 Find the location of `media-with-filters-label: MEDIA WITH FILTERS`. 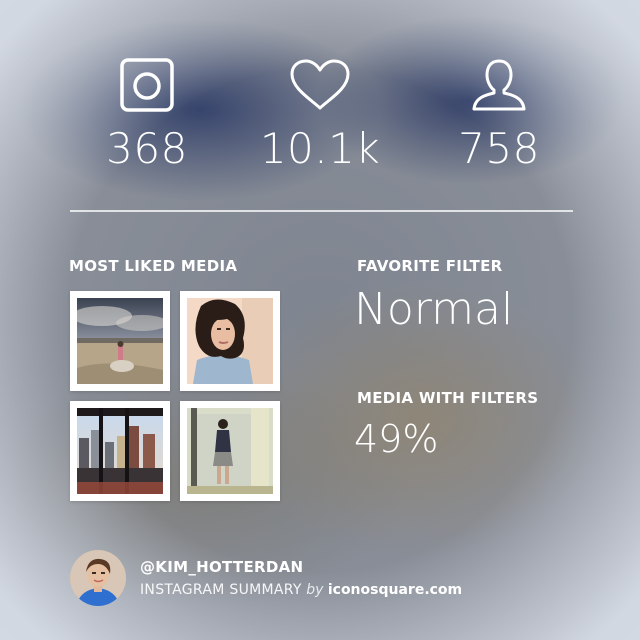

media-with-filters-label: MEDIA WITH FILTERS is located at coordinates (448, 398).